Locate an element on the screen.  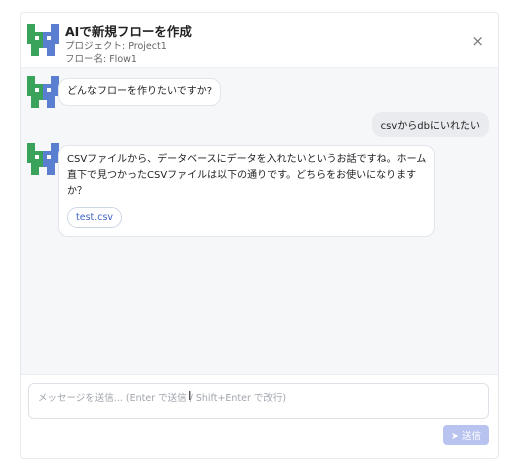
flow-name-label: フロー名: Flow1 is located at coordinates (101, 59).